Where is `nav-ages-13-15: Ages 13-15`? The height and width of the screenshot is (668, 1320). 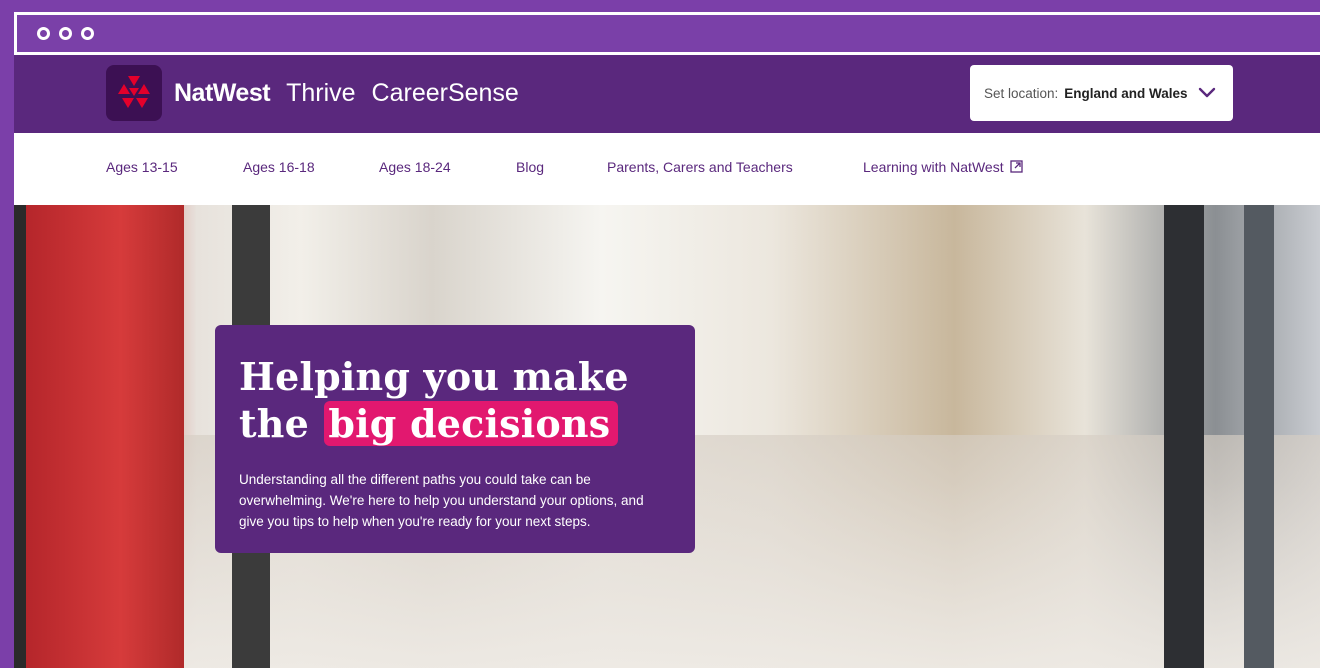 nav-ages-13-15: Ages 13-15 is located at coordinates (142, 167).